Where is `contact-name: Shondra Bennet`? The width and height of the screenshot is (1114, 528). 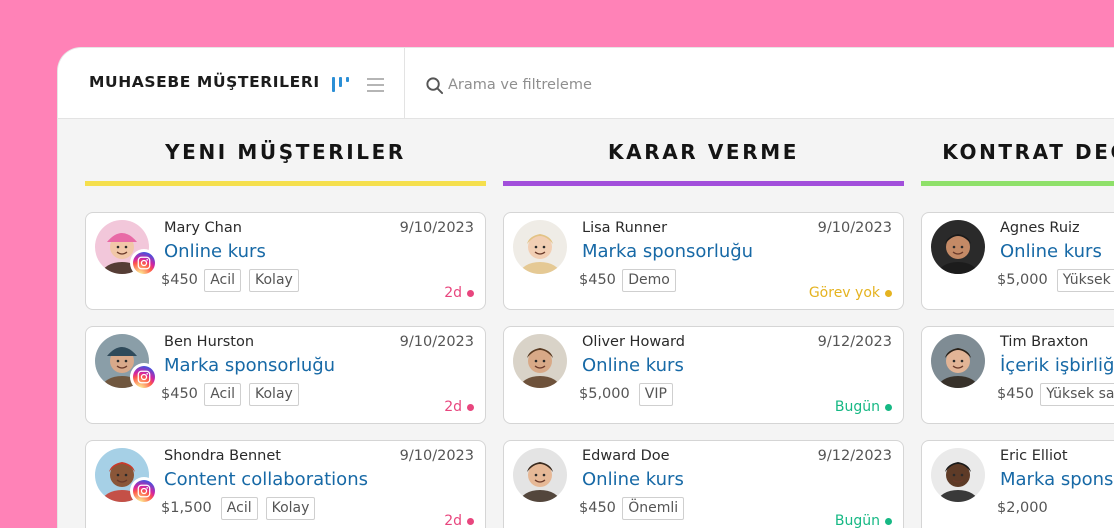
contact-name: Shondra Bennet is located at coordinates (222, 456).